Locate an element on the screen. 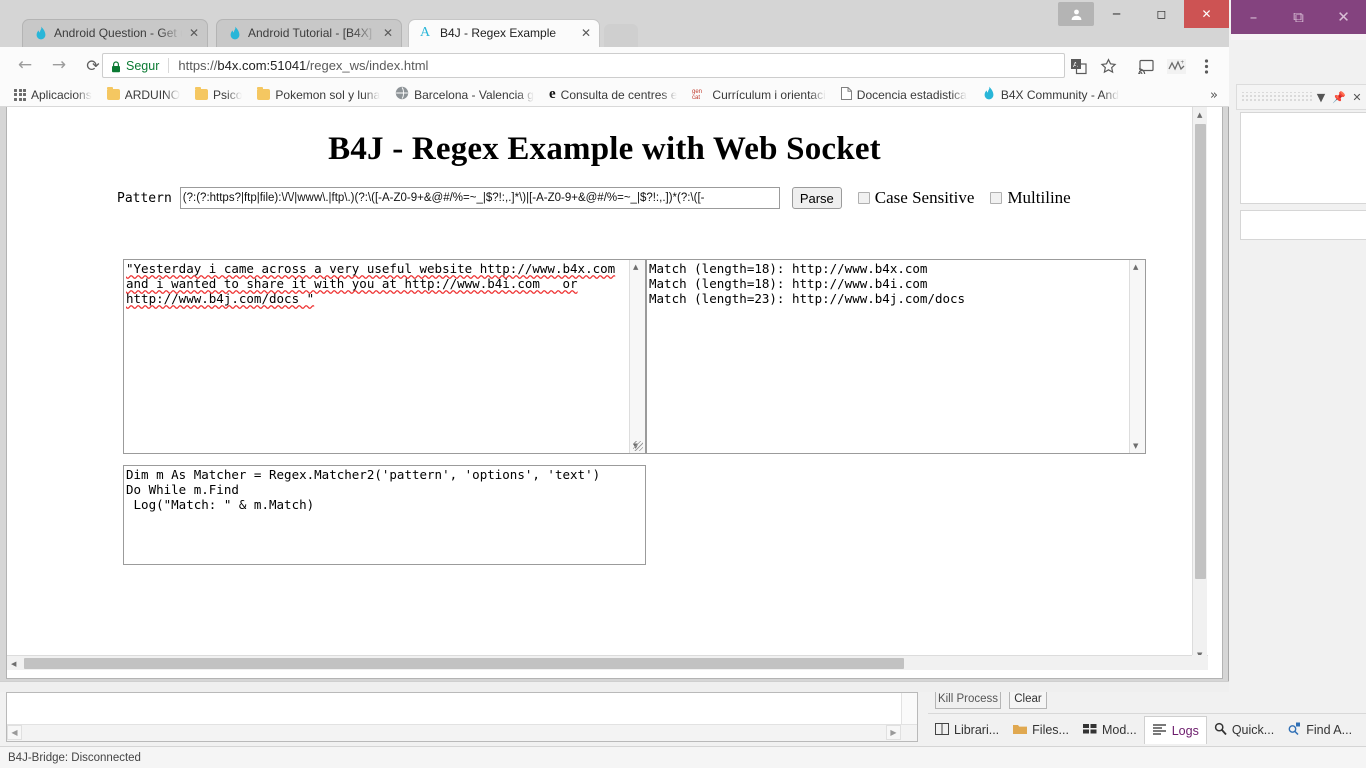 This screenshot has width=1366, height=768. url-scheme: https:// is located at coordinates (198, 65).